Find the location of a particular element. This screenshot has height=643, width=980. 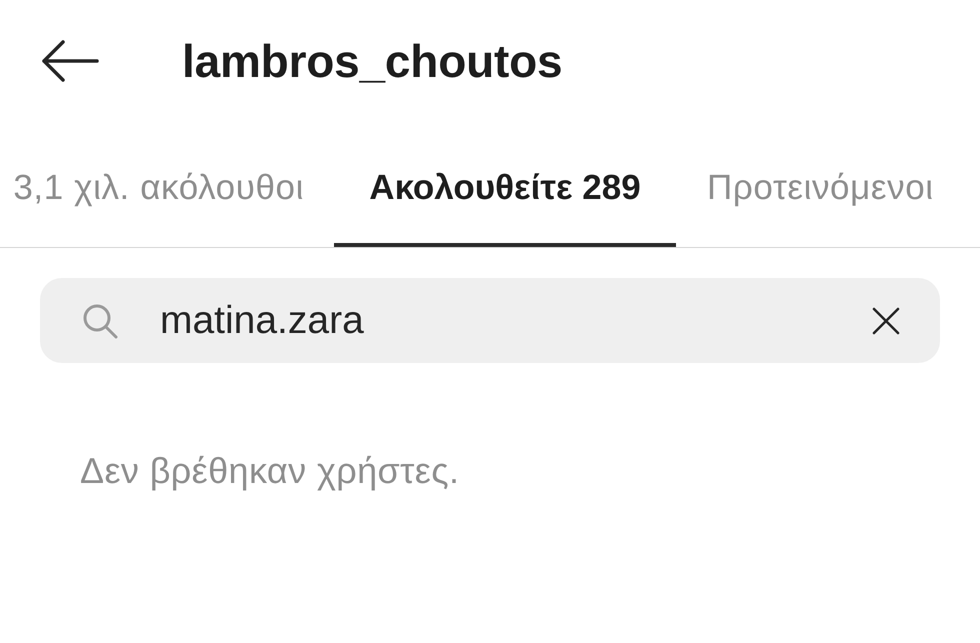

search-icon is located at coordinates (100, 321).